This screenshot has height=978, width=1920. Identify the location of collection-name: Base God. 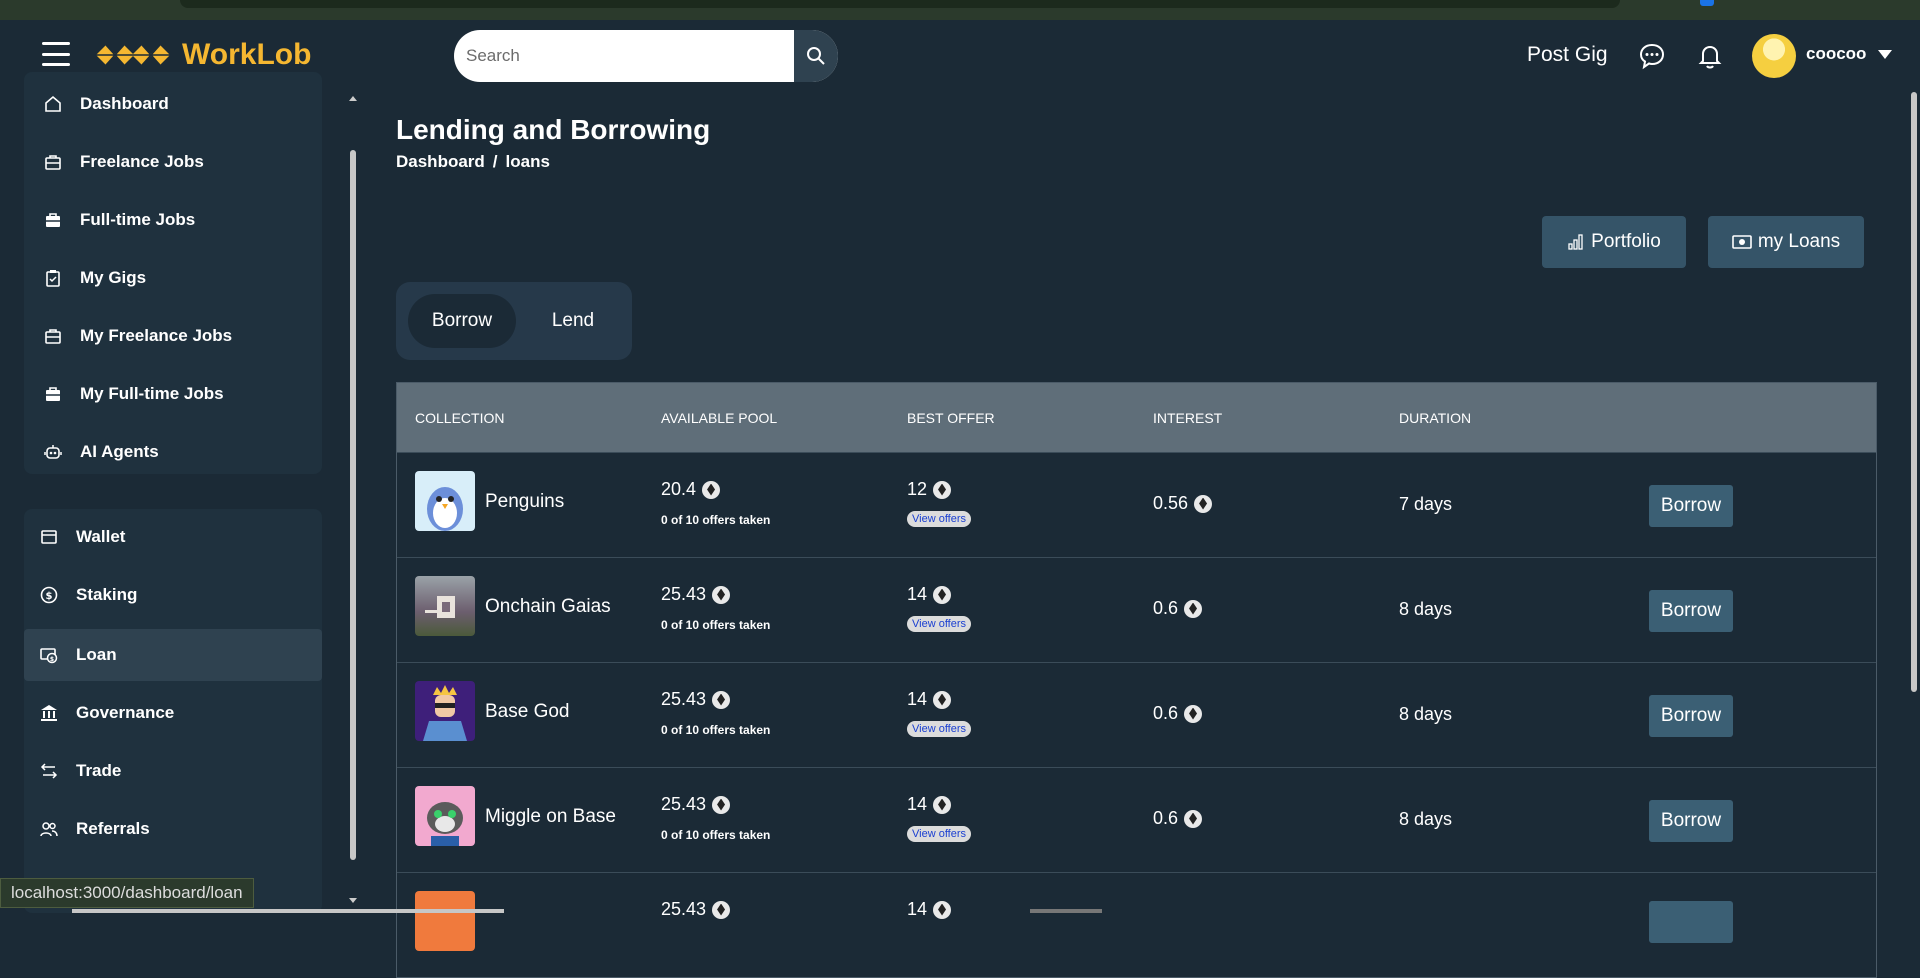
(527, 712).